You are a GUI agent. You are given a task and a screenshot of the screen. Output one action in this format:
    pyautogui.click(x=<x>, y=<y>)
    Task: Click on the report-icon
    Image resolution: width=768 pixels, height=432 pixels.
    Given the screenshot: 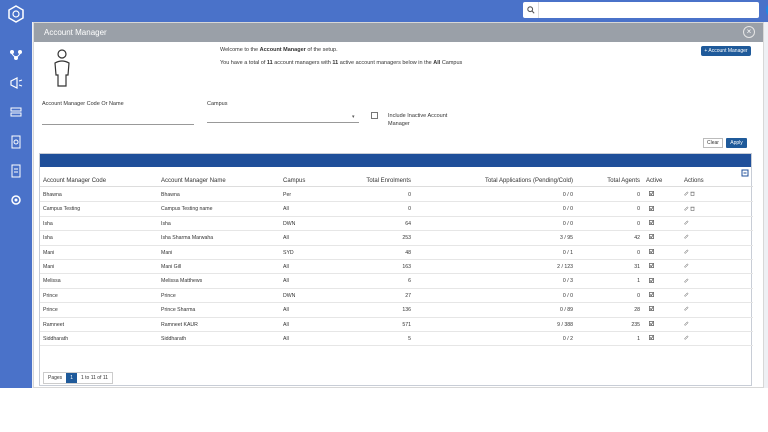 What is the action you would take?
    pyautogui.click(x=16, y=142)
    